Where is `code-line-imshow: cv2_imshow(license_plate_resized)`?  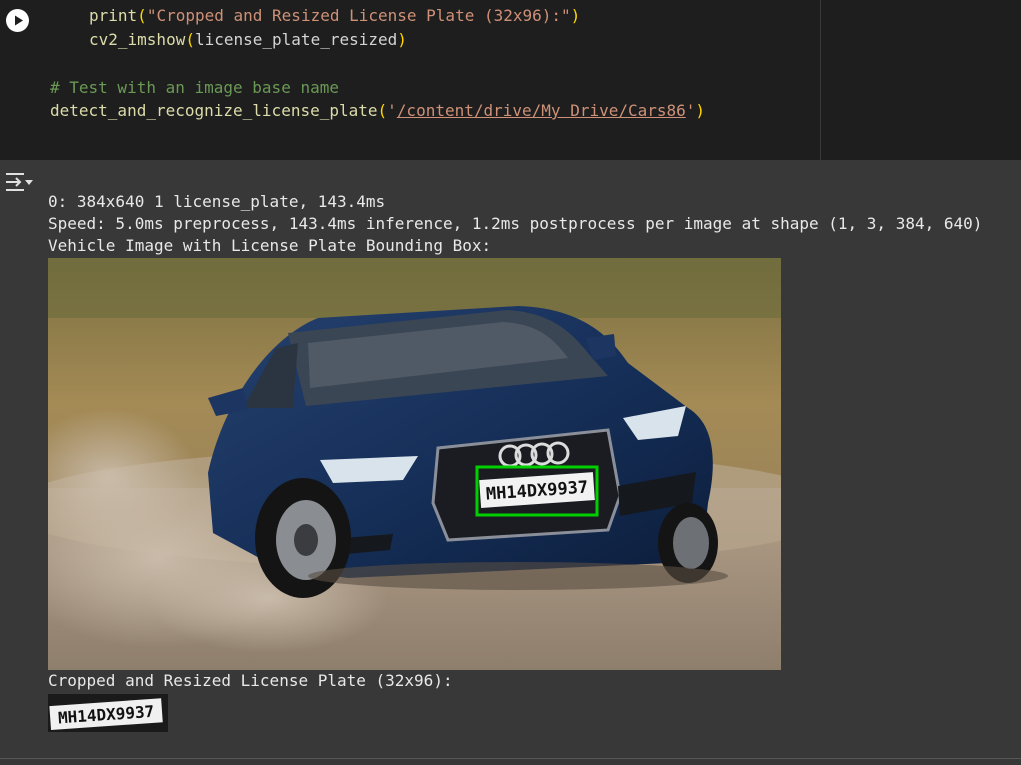 code-line-imshow: cv2_imshow(license_plate_resized) is located at coordinates (248, 39).